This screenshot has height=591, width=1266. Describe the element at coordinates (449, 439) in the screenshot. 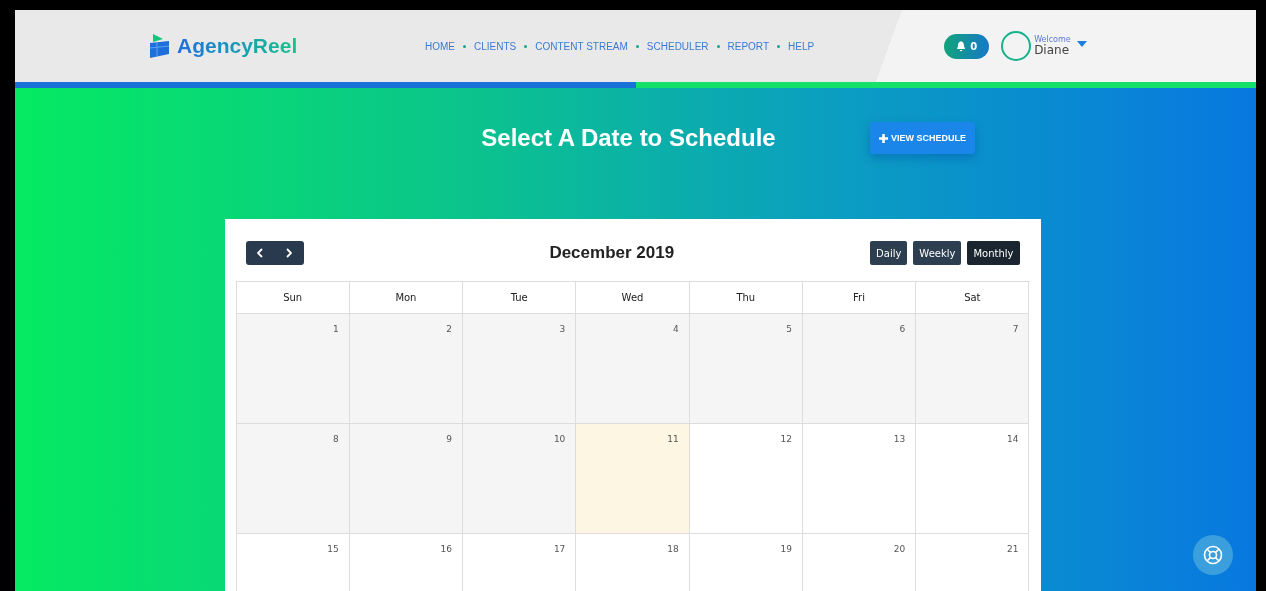

I see `day-number: 9` at that location.